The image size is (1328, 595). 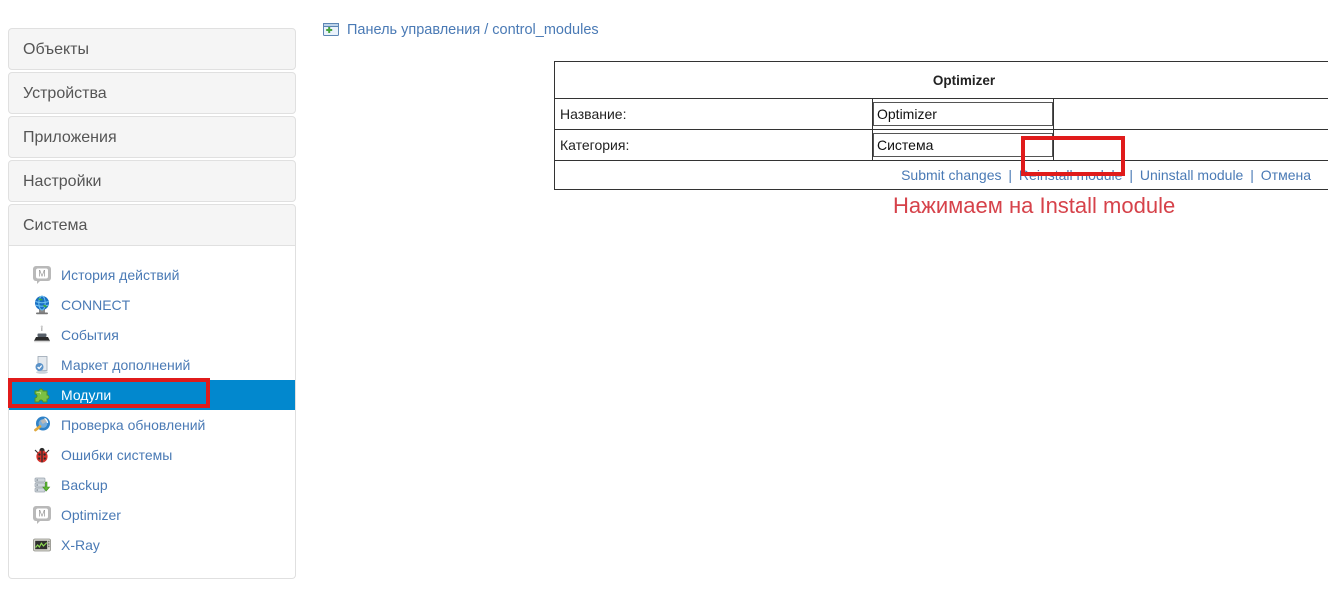 I want to click on sidebar-section-label: Приложения, so click(x=70, y=137).